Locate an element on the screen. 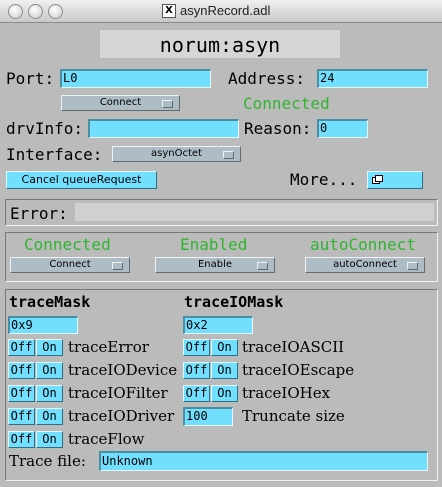 This screenshot has width=442, height=487. trace-error-off-button: Off is located at coordinates (21, 347).